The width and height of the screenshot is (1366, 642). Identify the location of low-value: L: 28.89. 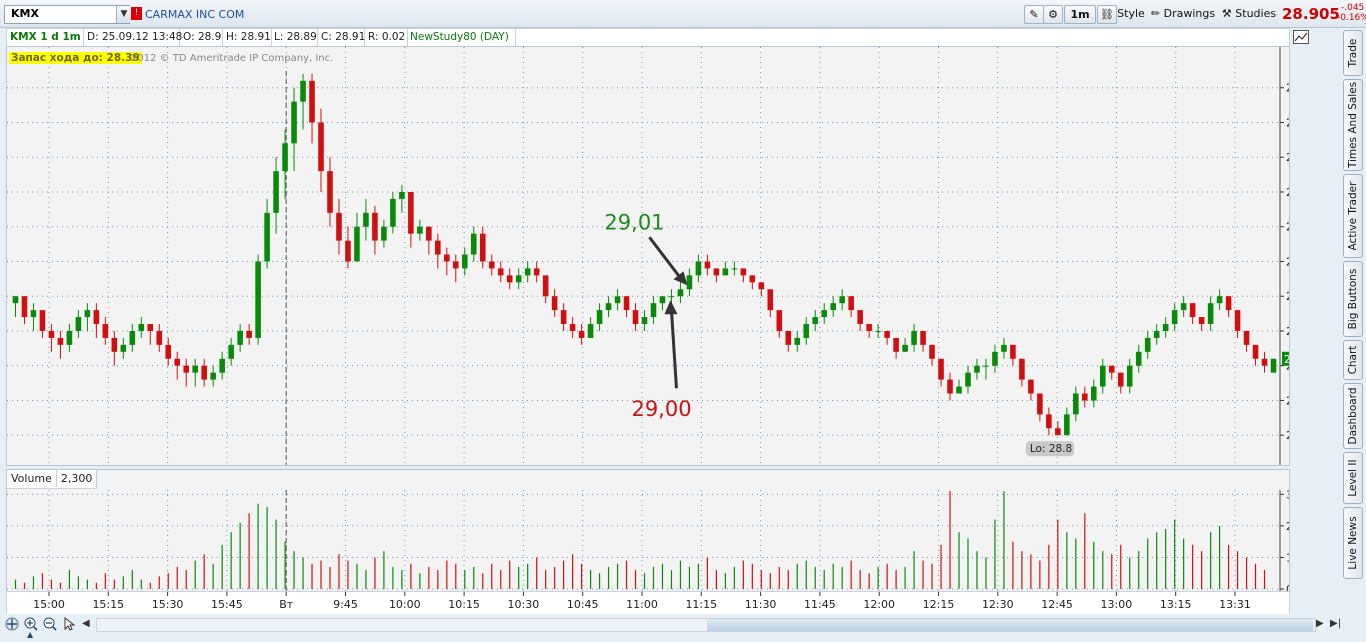
(294, 37).